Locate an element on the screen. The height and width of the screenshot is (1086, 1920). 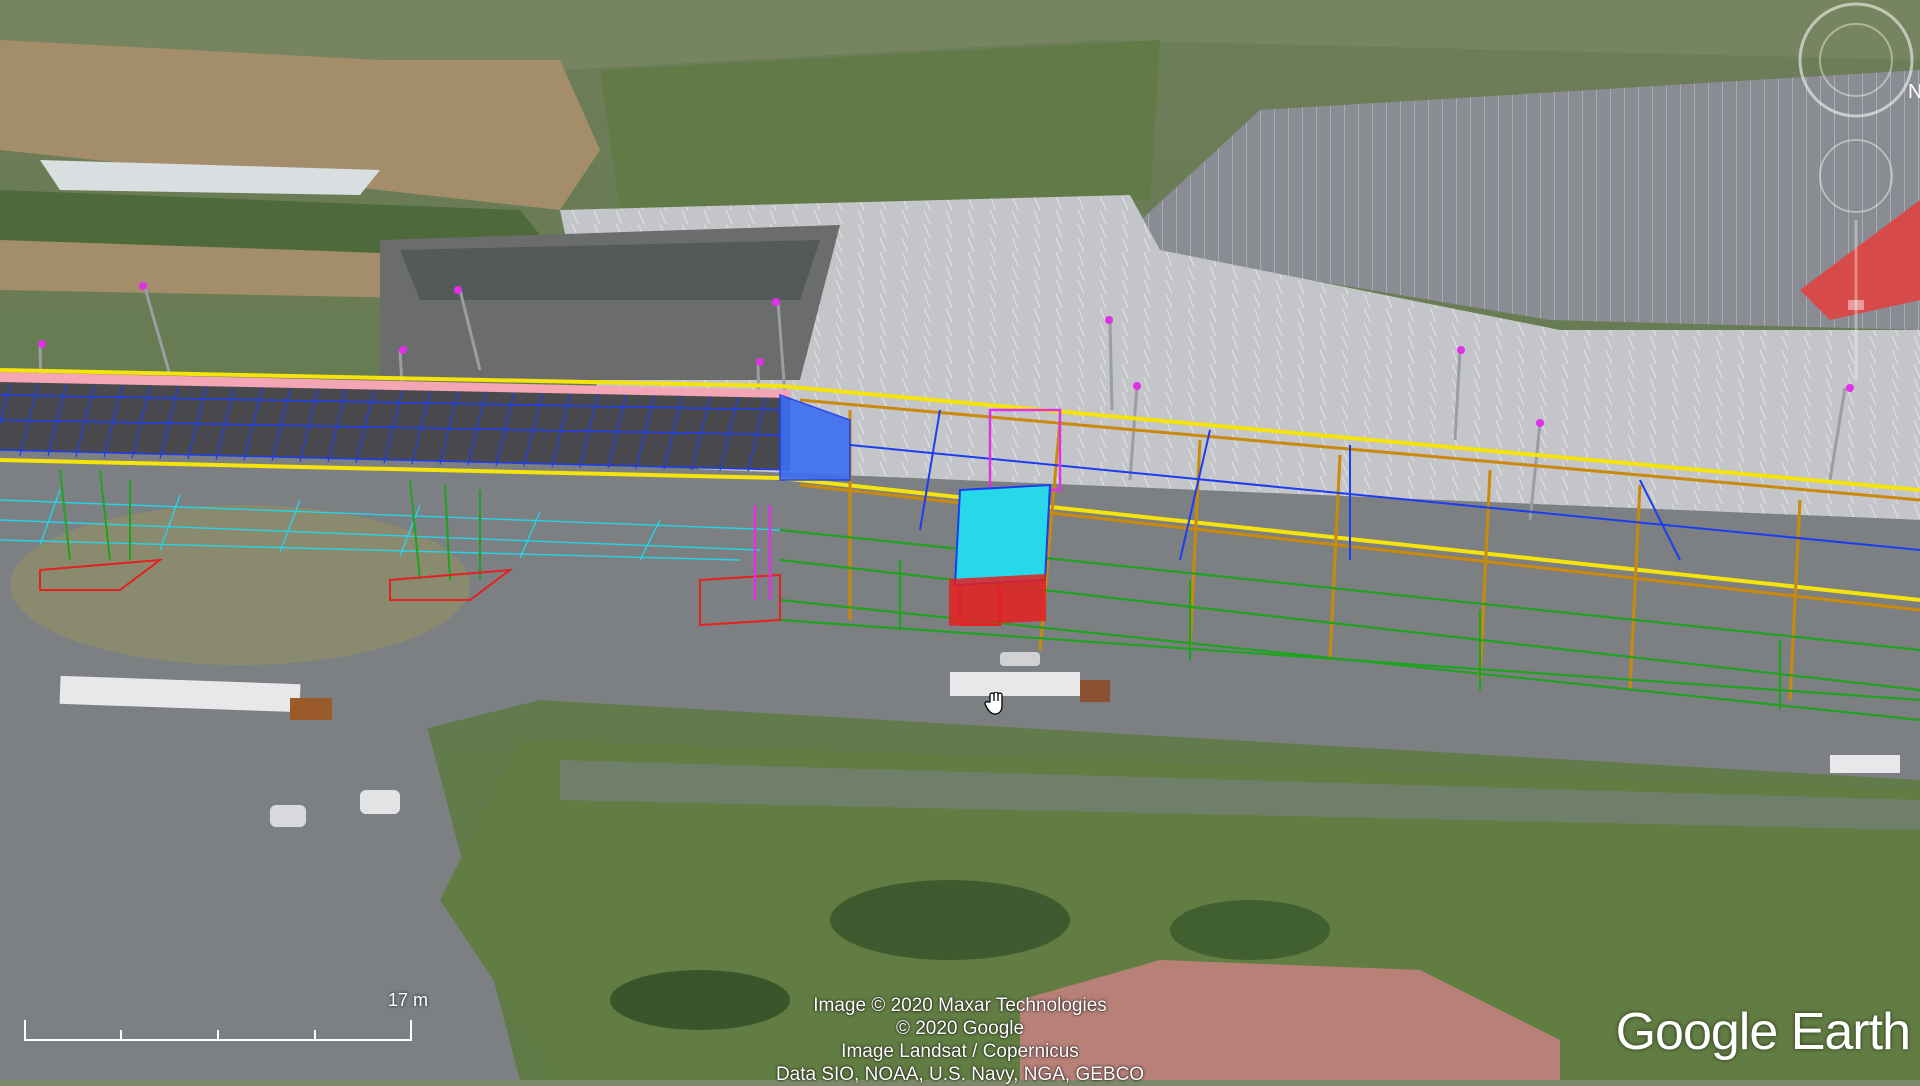
svg-text: N is located at coordinates (1914, 92).